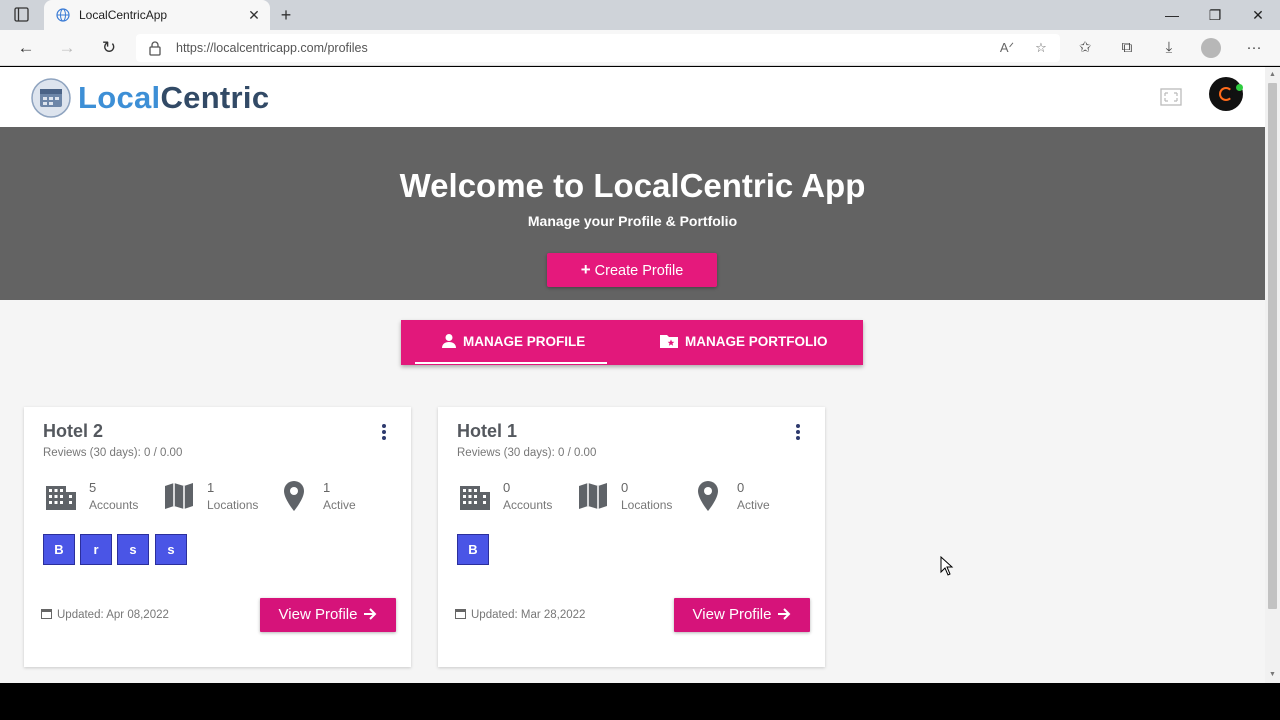 This screenshot has width=1280, height=720. Describe the element at coordinates (756, 341) in the screenshot. I see `tab-manage-portfolio-label: MANAGE PORTFOLIO` at that location.